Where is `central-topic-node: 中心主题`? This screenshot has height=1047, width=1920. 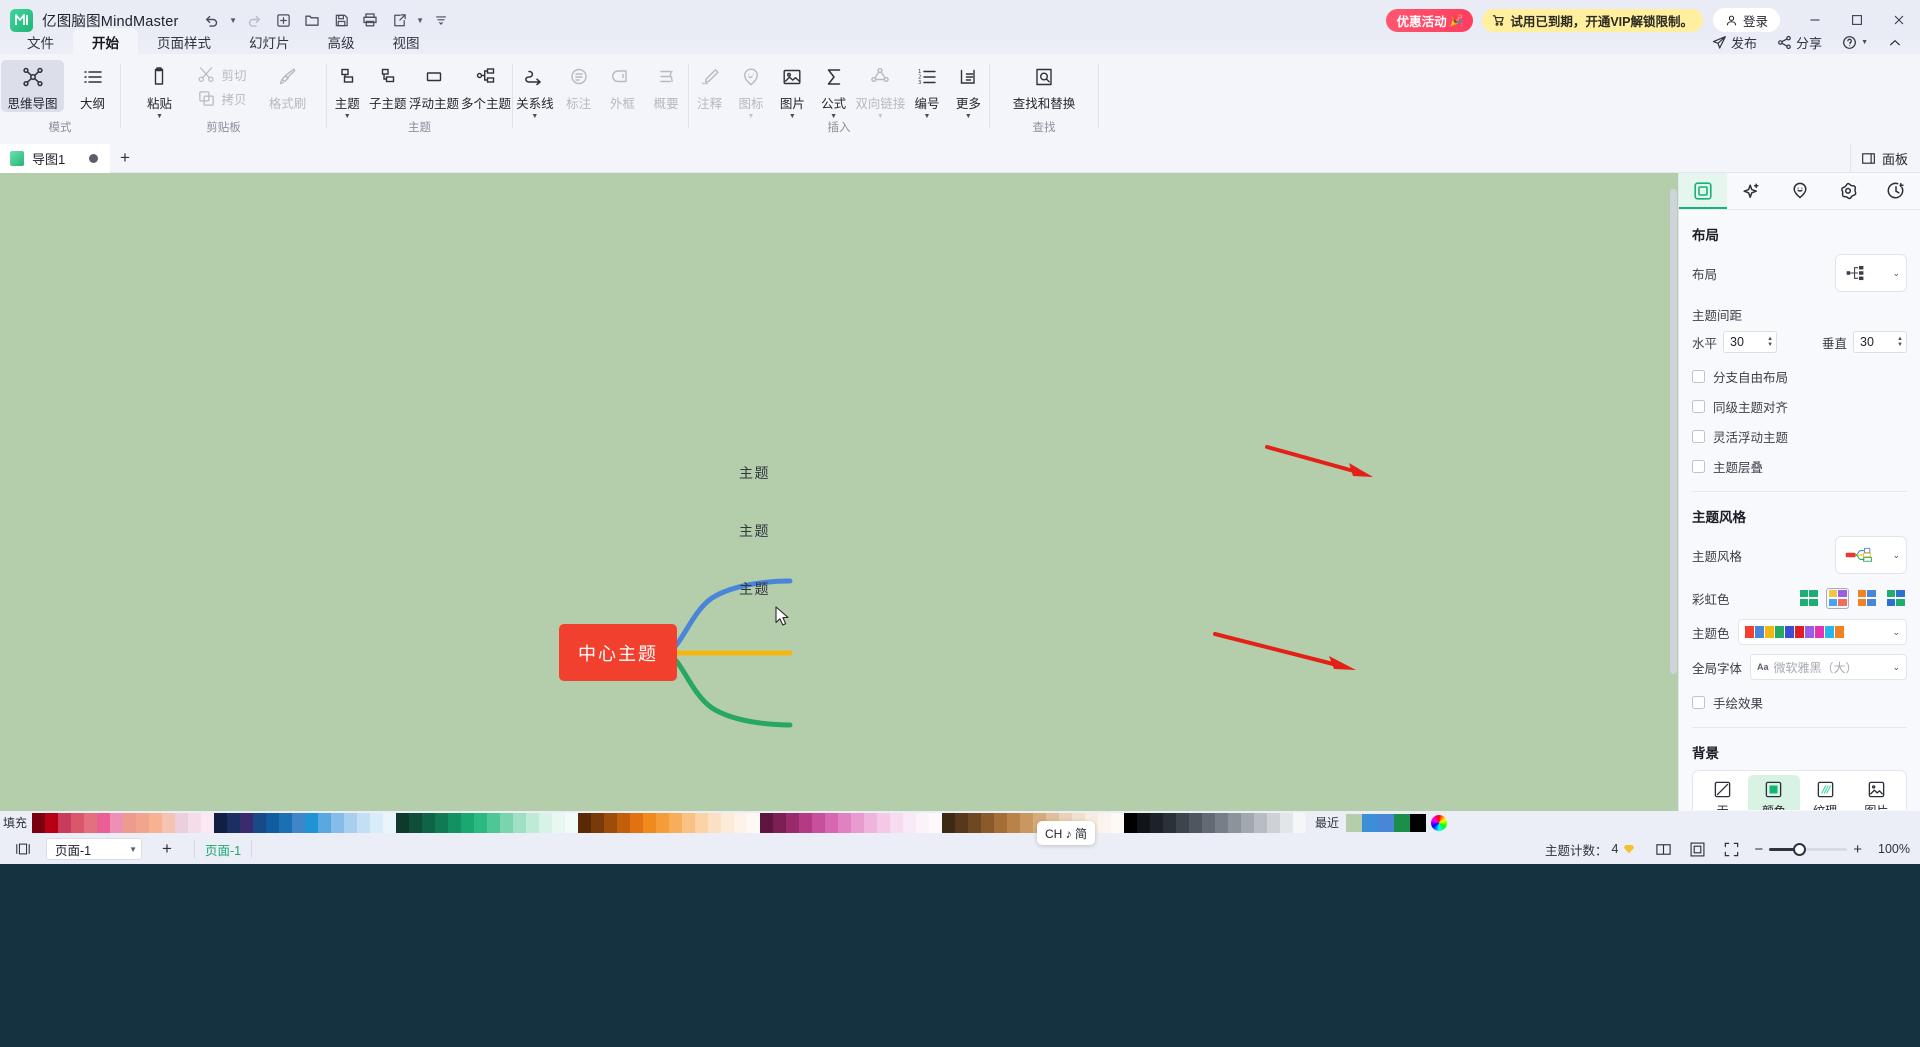 central-topic-node: 中心主题 is located at coordinates (618, 652).